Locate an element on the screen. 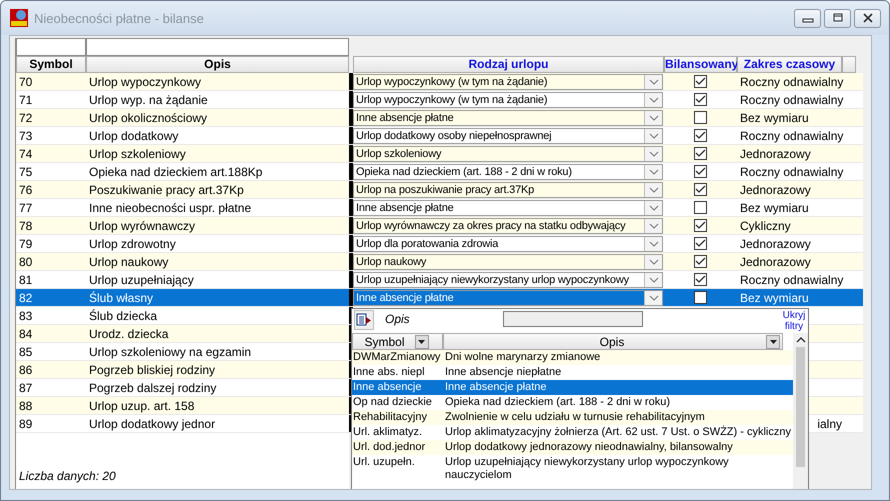 The image size is (890, 501). scrollbar-thumb is located at coordinates (800, 407).